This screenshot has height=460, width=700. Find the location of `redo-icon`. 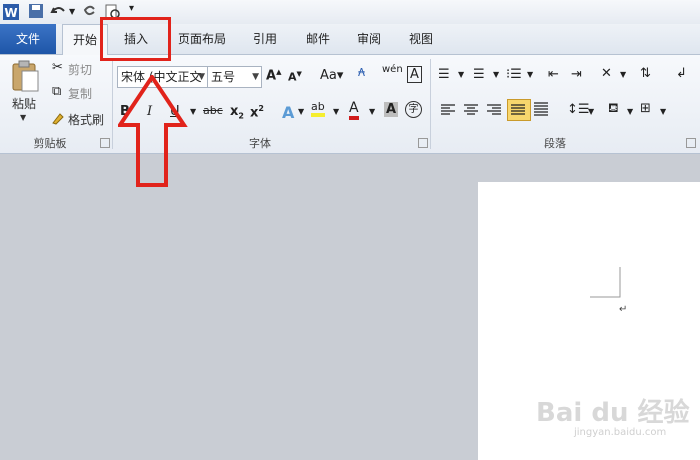

redo-icon is located at coordinates (90, 11).